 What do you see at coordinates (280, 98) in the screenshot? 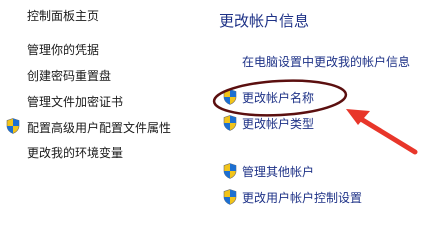
I see `highlight-circle` at bounding box center [280, 98].